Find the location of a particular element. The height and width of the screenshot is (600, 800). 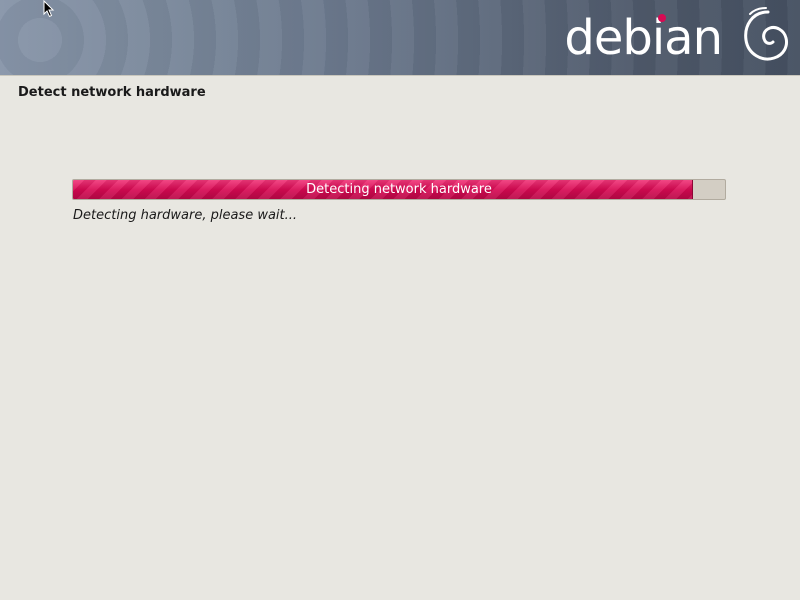

progress-bar: Detecting network hardware is located at coordinates (399, 189).